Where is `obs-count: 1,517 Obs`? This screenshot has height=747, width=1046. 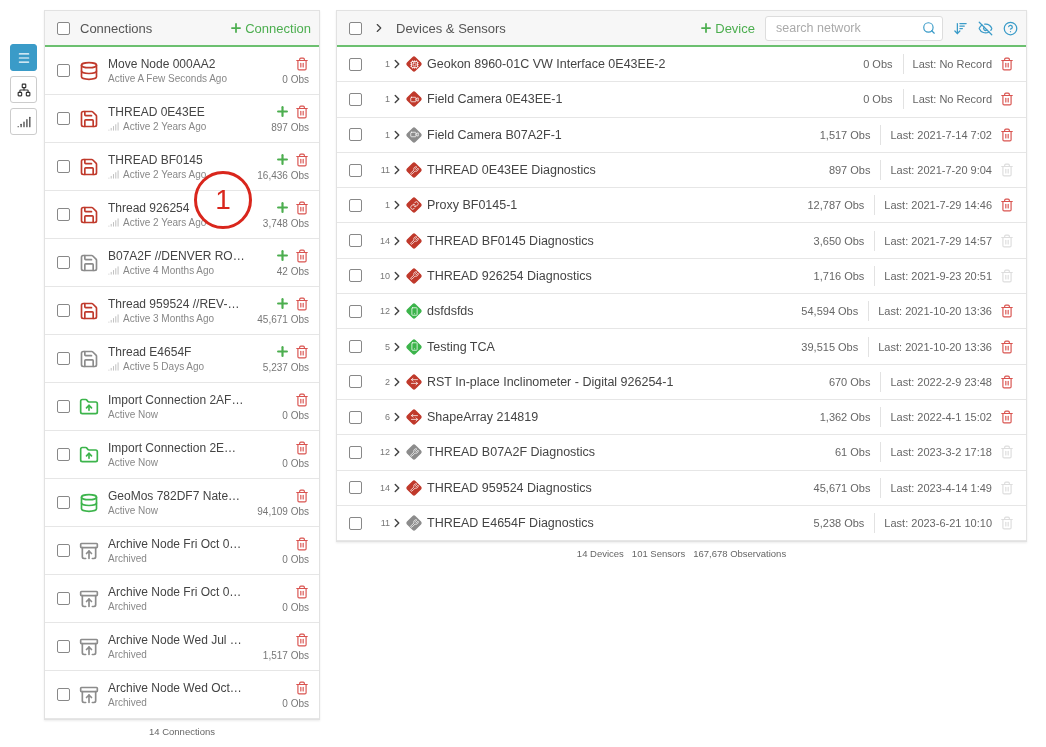 obs-count: 1,517 Obs is located at coordinates (845, 134).